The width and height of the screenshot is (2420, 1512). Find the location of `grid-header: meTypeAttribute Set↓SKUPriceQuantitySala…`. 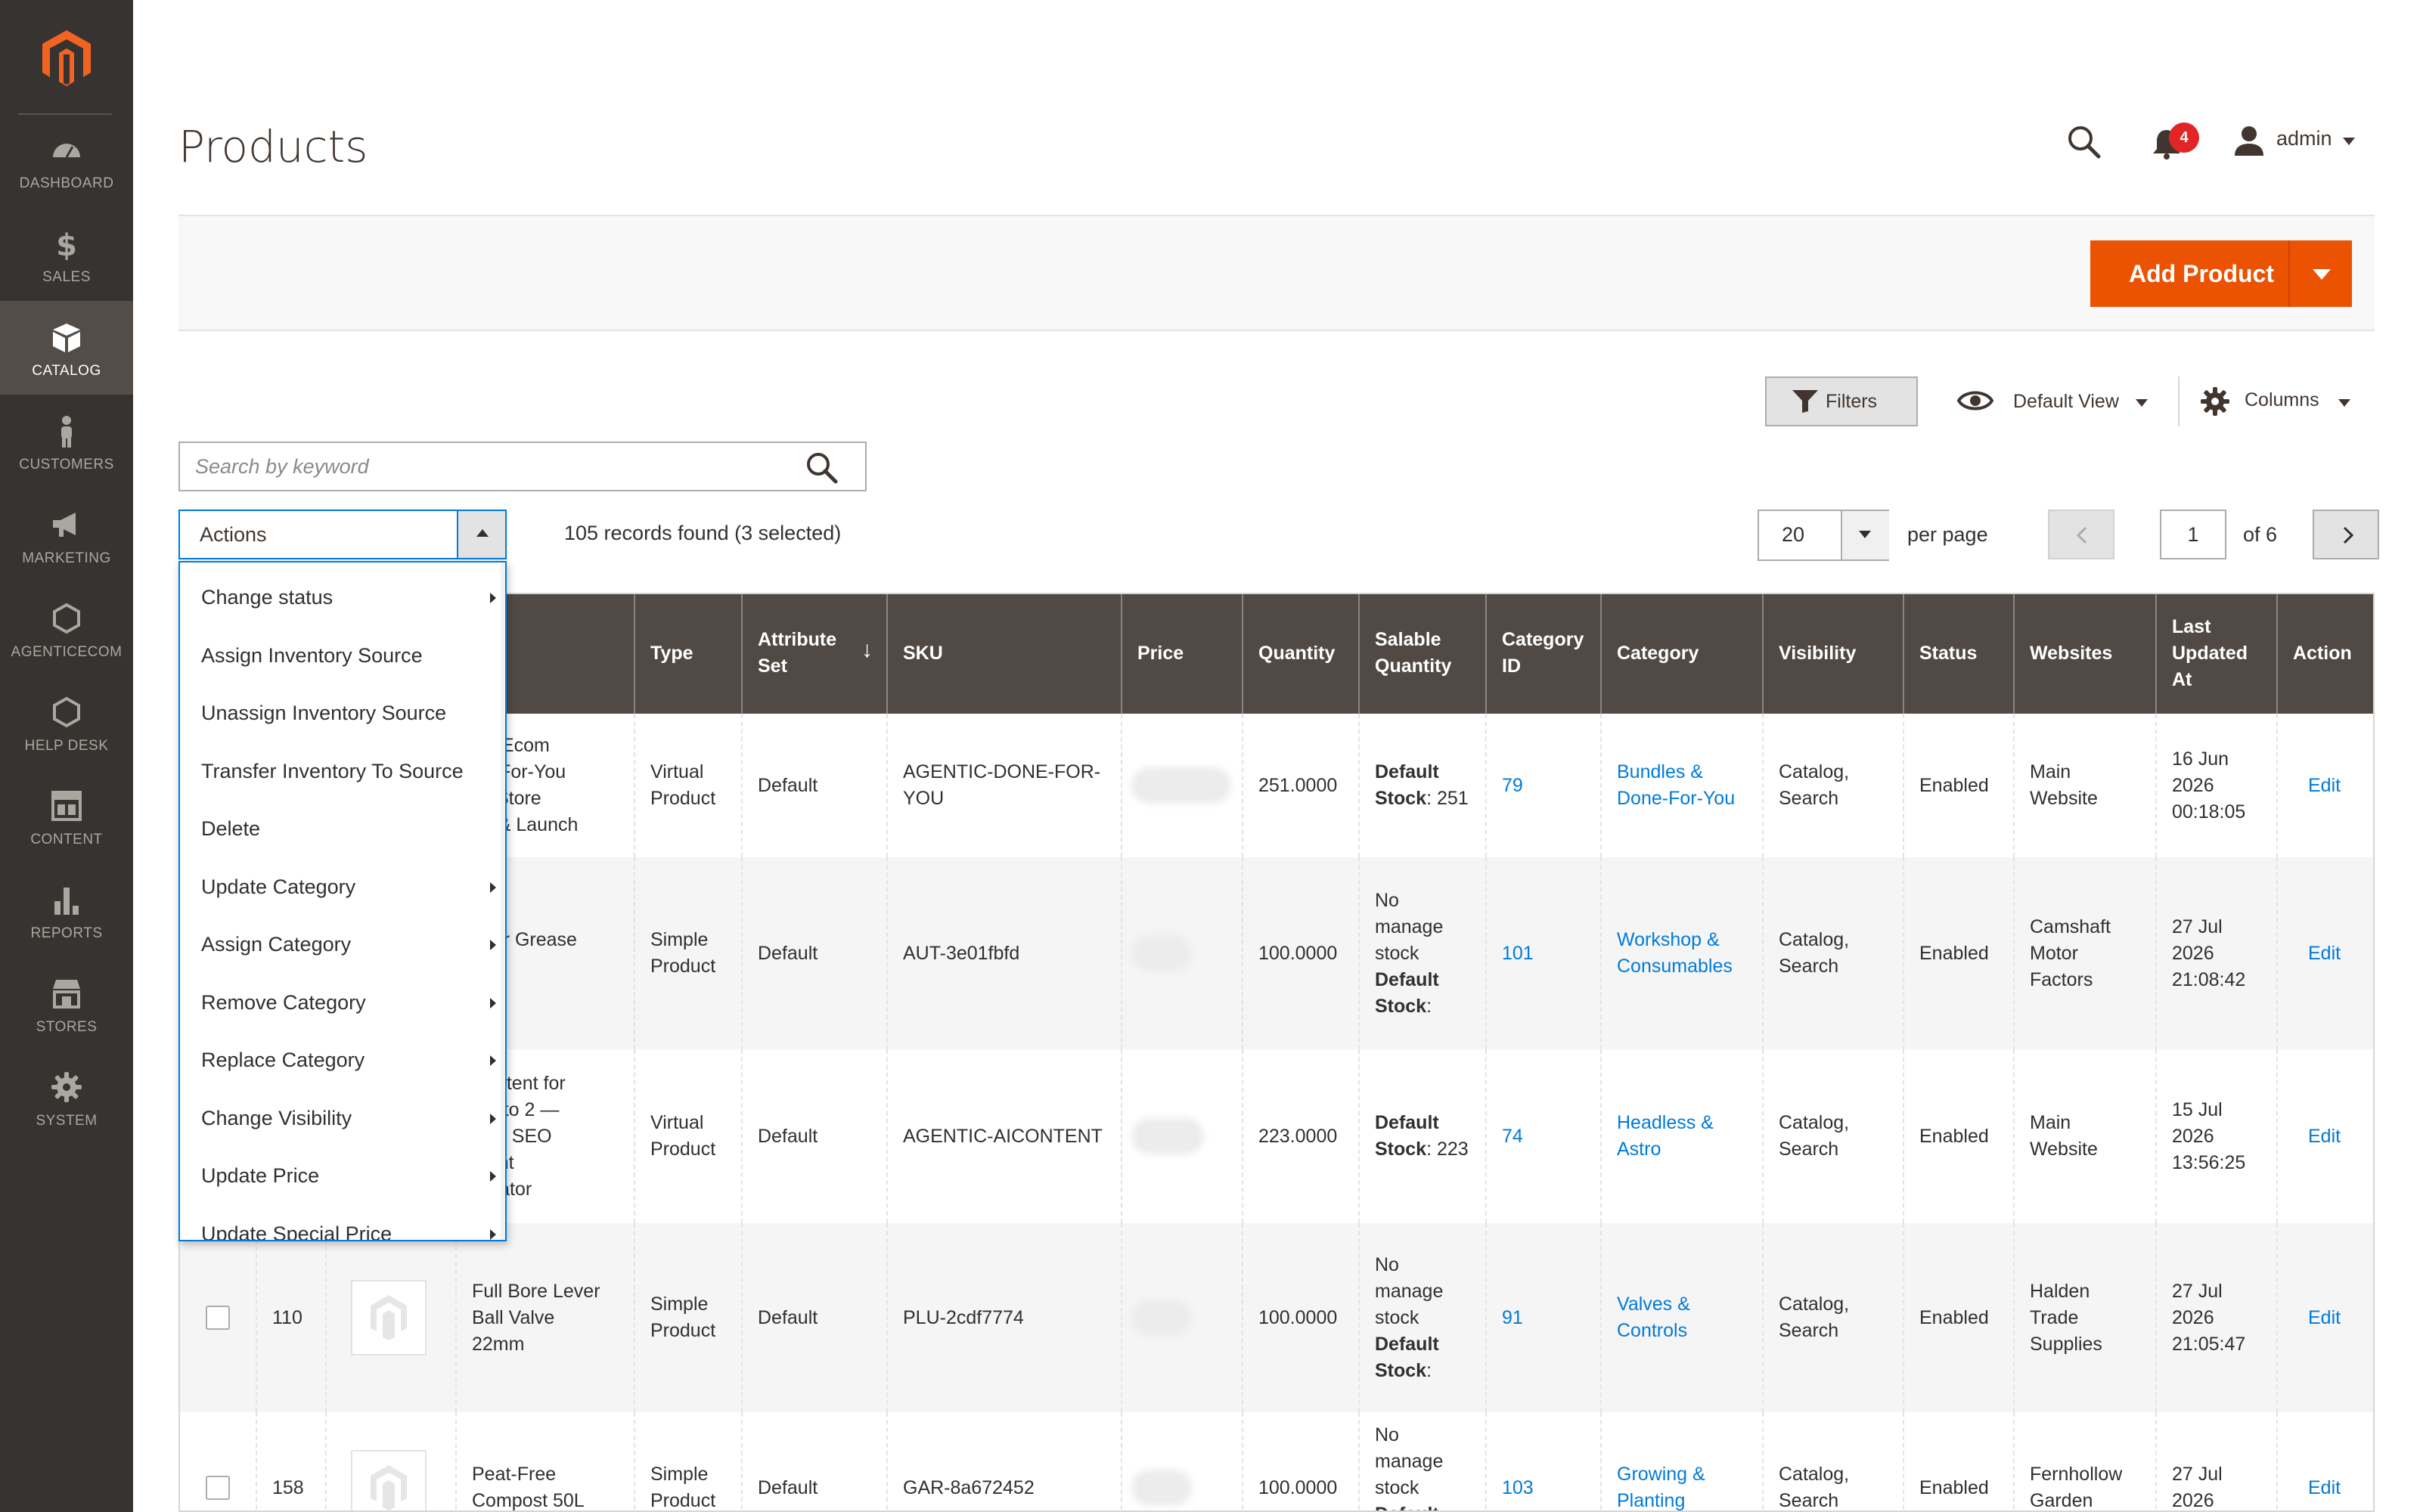

grid-header: meTypeAttribute Set↓SKUPriceQuantitySala… is located at coordinates (1276, 653).